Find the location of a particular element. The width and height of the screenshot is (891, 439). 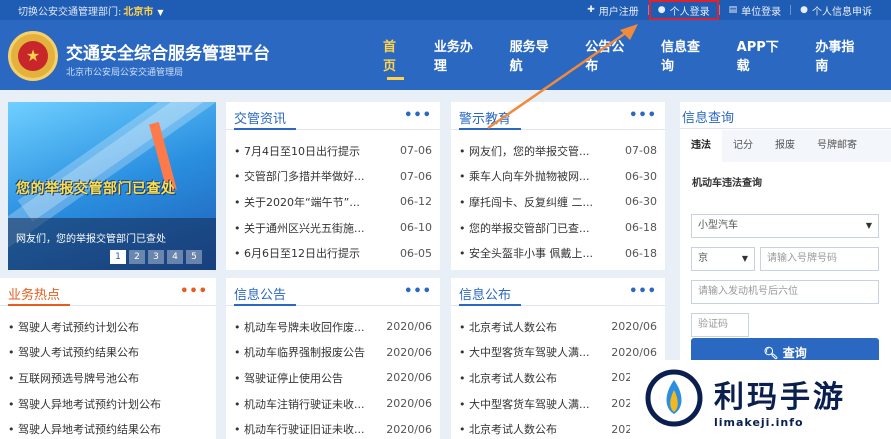

list-item: • 互联网预选号牌号池公布 is located at coordinates (108, 378).